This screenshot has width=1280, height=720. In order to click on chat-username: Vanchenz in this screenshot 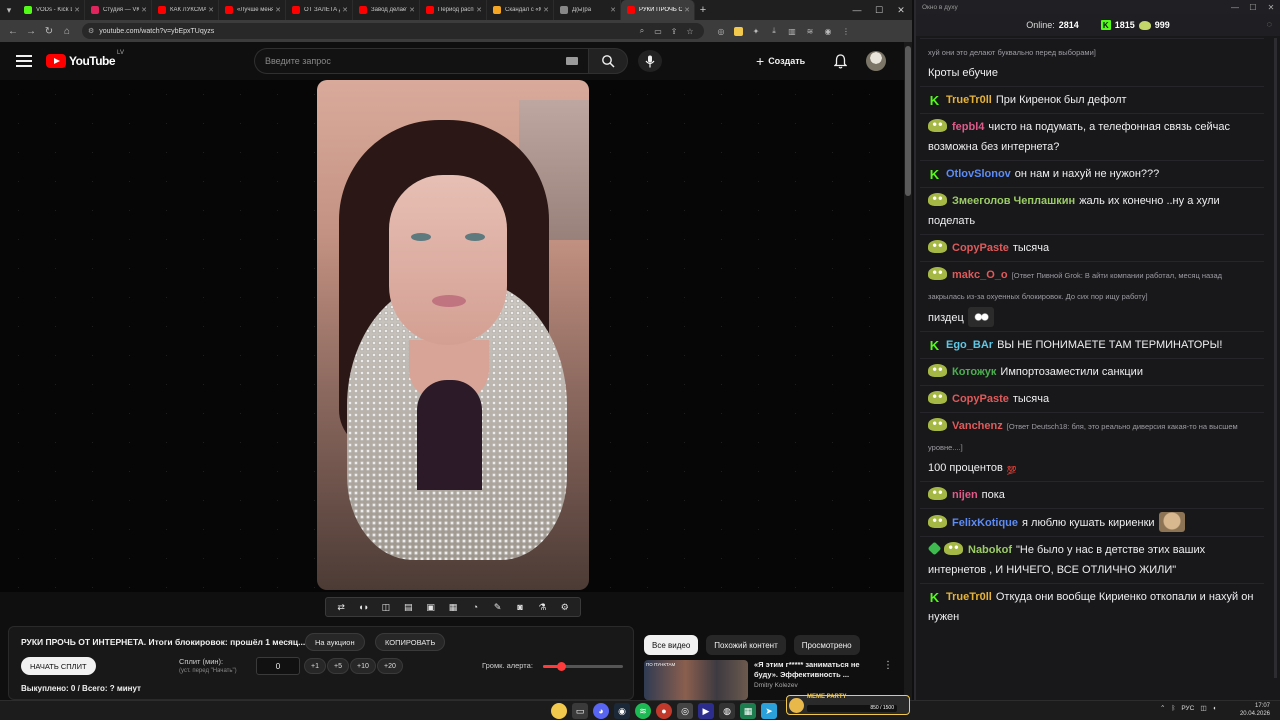, I will do `click(977, 426)`.